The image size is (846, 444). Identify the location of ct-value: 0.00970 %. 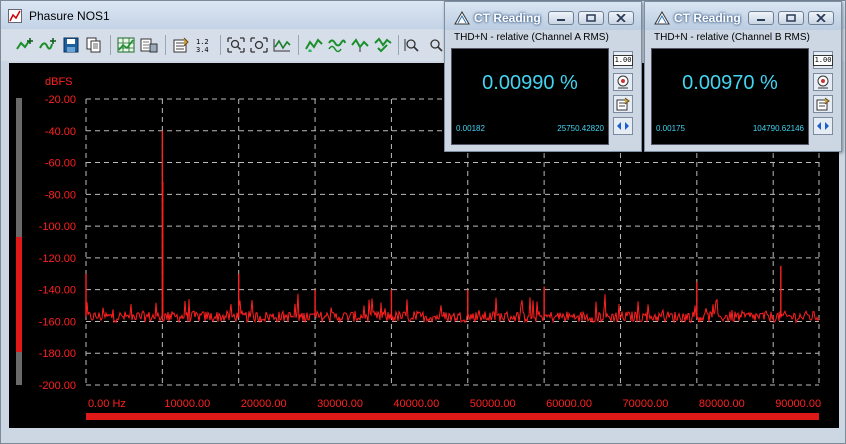
(730, 83).